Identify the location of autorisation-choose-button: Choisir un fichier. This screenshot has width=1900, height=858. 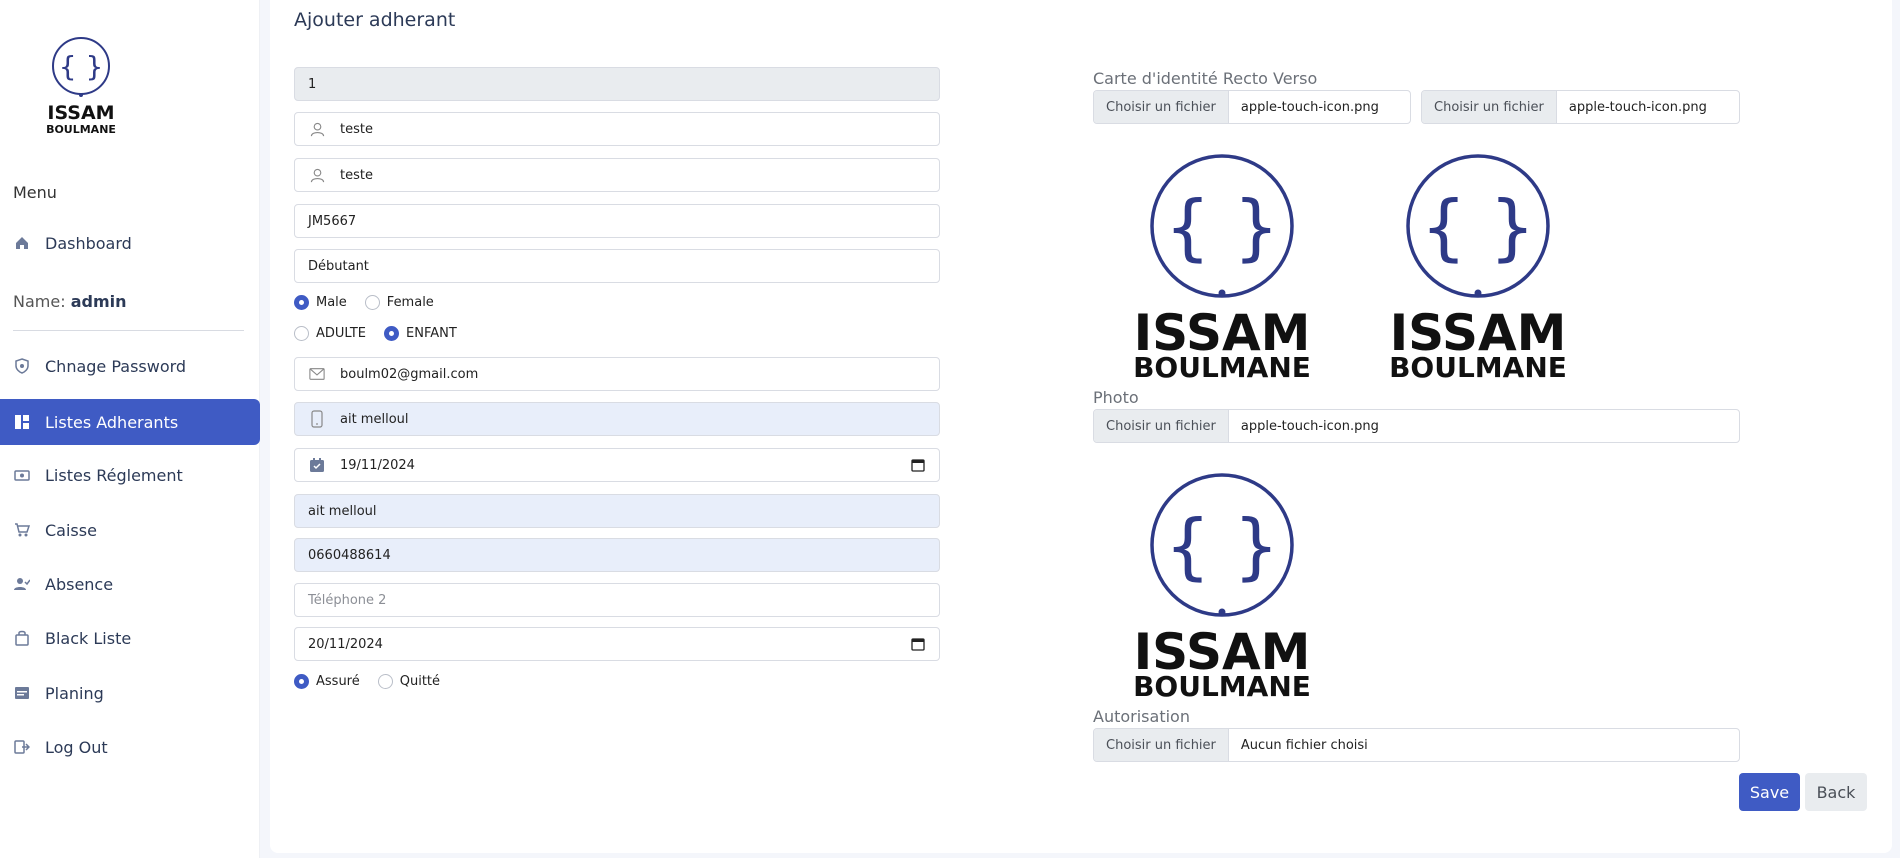
(1161, 745).